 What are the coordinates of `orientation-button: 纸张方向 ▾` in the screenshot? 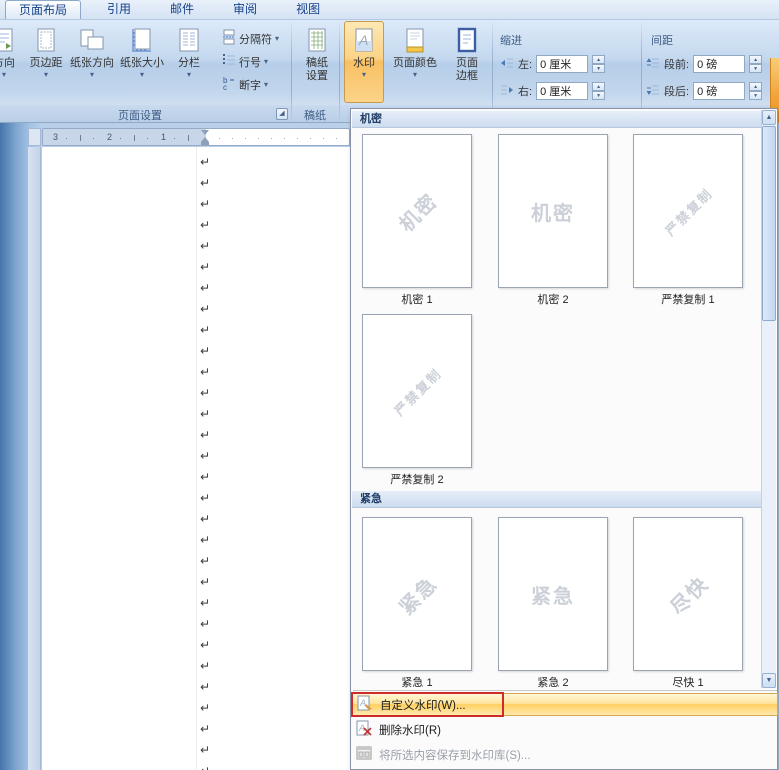 It's located at (92, 62).